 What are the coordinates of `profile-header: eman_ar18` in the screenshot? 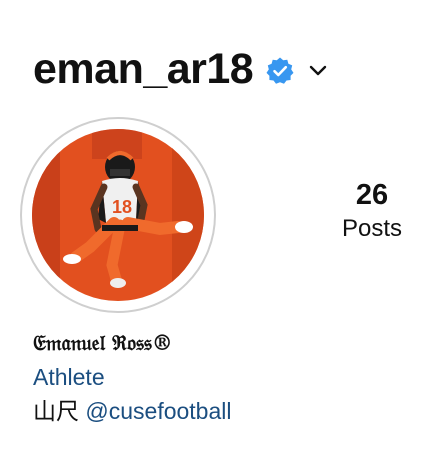 It's located at (181, 69).